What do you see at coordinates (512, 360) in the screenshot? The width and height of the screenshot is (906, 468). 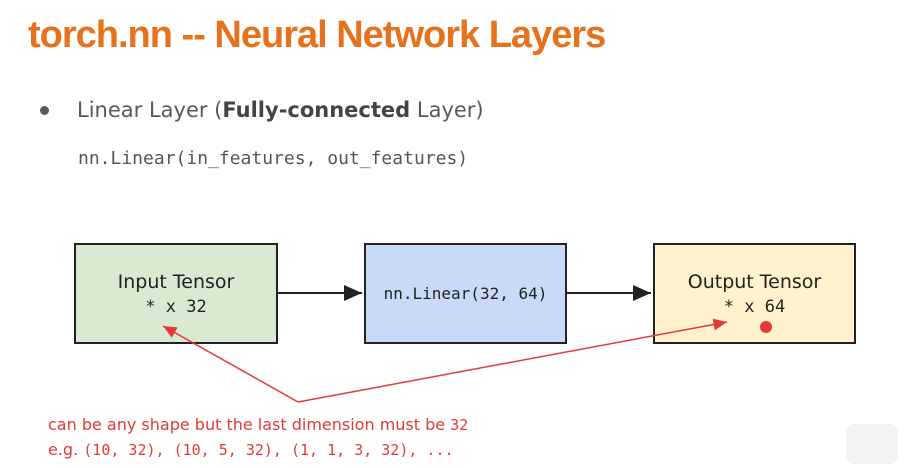 I see `annotation-arrow-to-output` at bounding box center [512, 360].